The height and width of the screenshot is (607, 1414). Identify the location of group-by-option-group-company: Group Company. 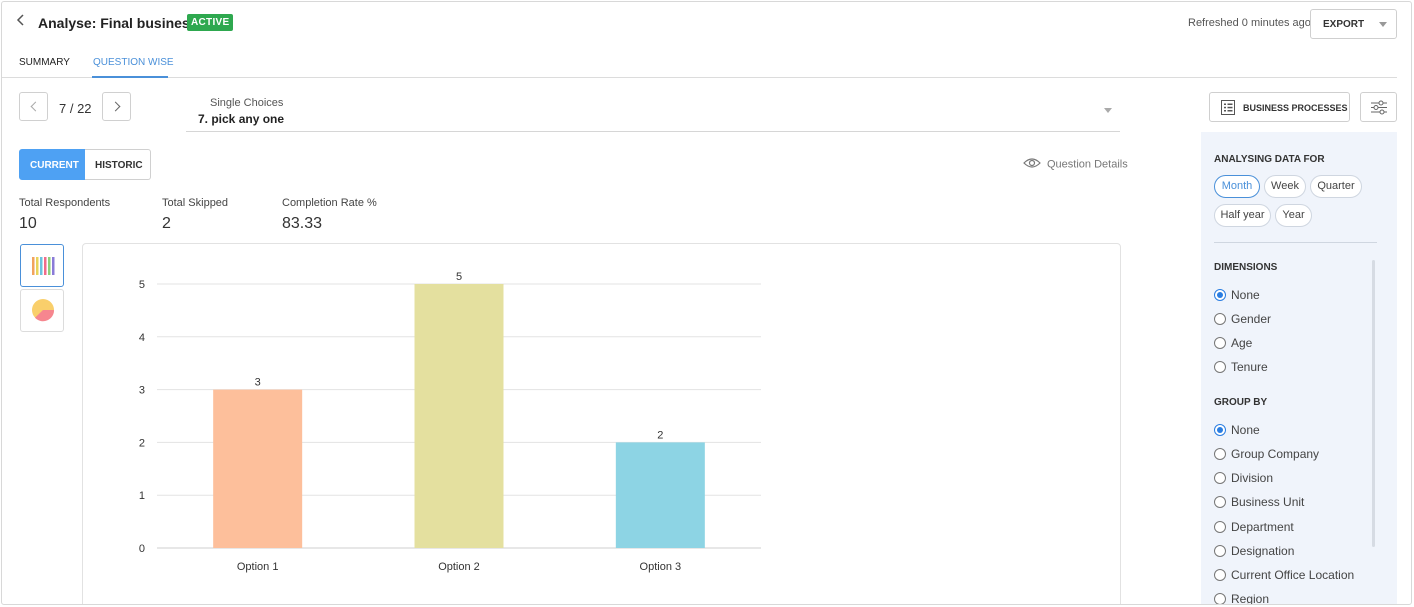
(1266, 454).